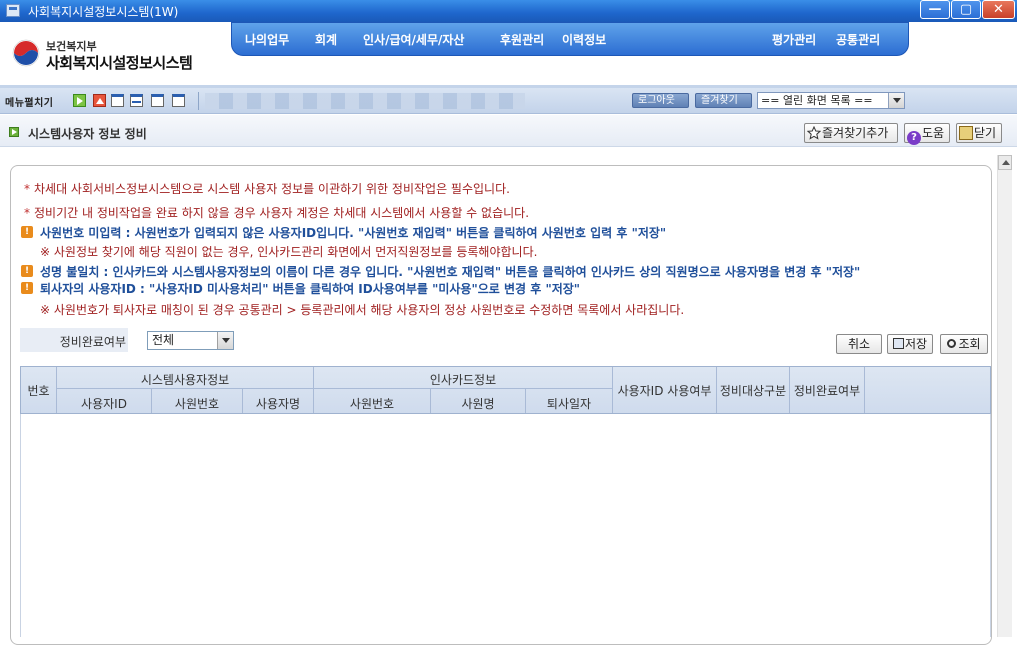 This screenshot has height=645, width=1017. What do you see at coordinates (966, 133) in the screenshot?
I see `exit-door-icon` at bounding box center [966, 133].